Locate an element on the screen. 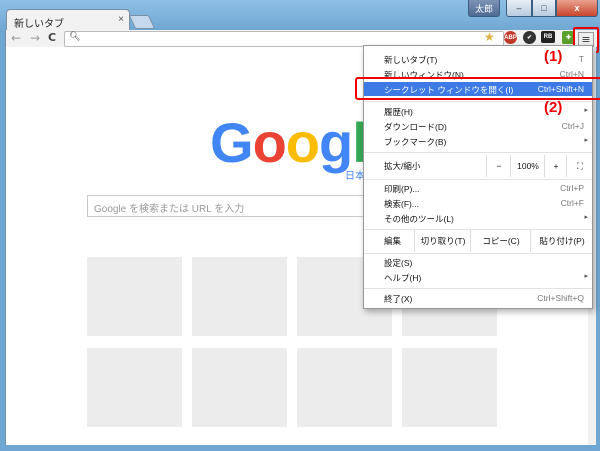 This screenshot has height=451, width=600. menu-item-settings: 設定(S) is located at coordinates (478, 262).